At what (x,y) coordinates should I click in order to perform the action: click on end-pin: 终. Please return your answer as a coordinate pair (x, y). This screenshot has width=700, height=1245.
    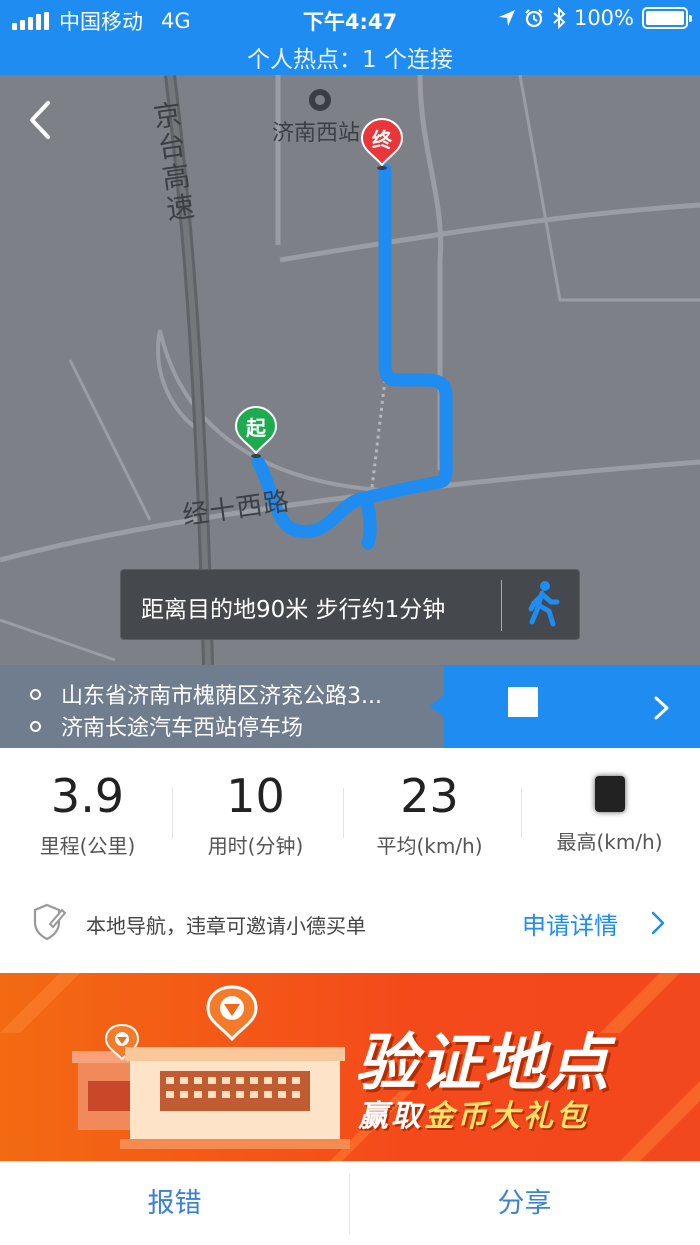
    Looking at the image, I should click on (382, 144).